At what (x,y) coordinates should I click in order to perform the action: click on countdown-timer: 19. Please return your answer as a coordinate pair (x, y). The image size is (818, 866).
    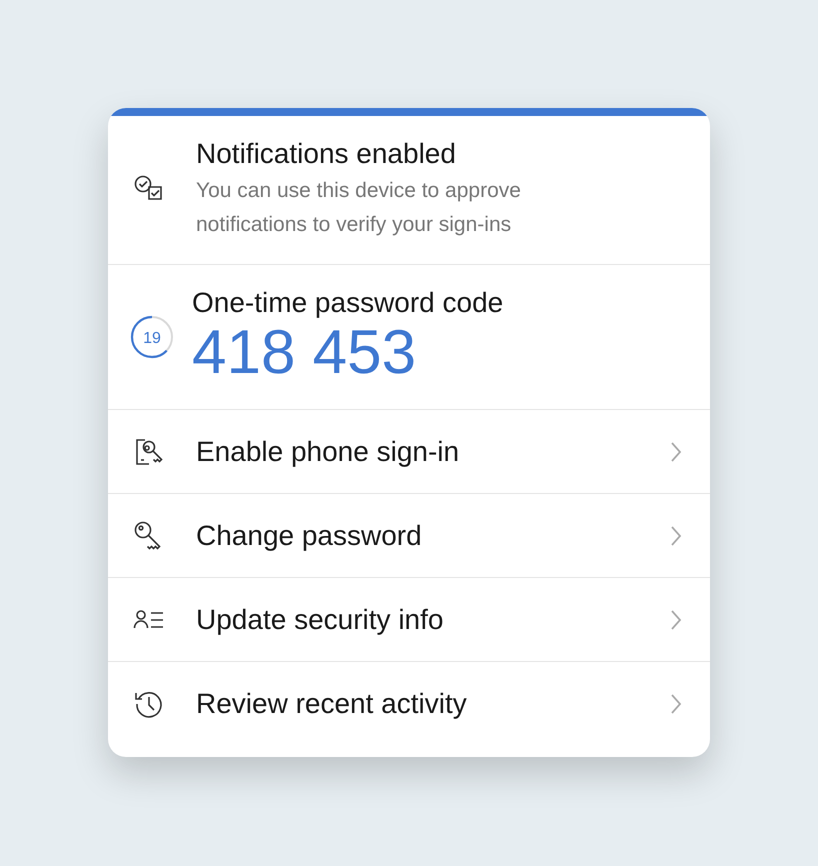
    Looking at the image, I should click on (152, 337).